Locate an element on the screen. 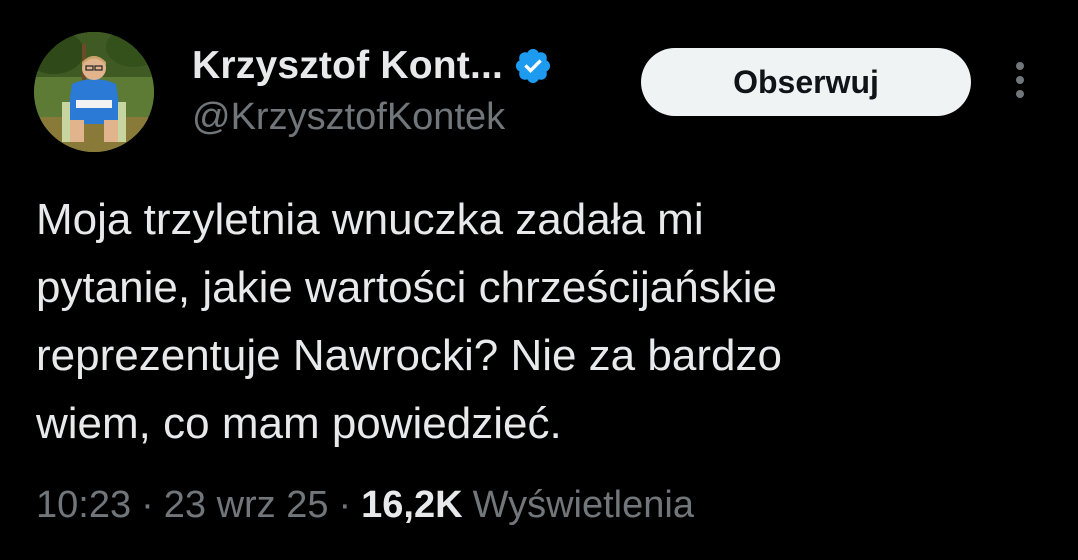 This screenshot has height=560, width=1078. tweet-meta: 10:23 · 23 wrz 25 · 16,2K Wyświetlenia is located at coordinates (365, 505).